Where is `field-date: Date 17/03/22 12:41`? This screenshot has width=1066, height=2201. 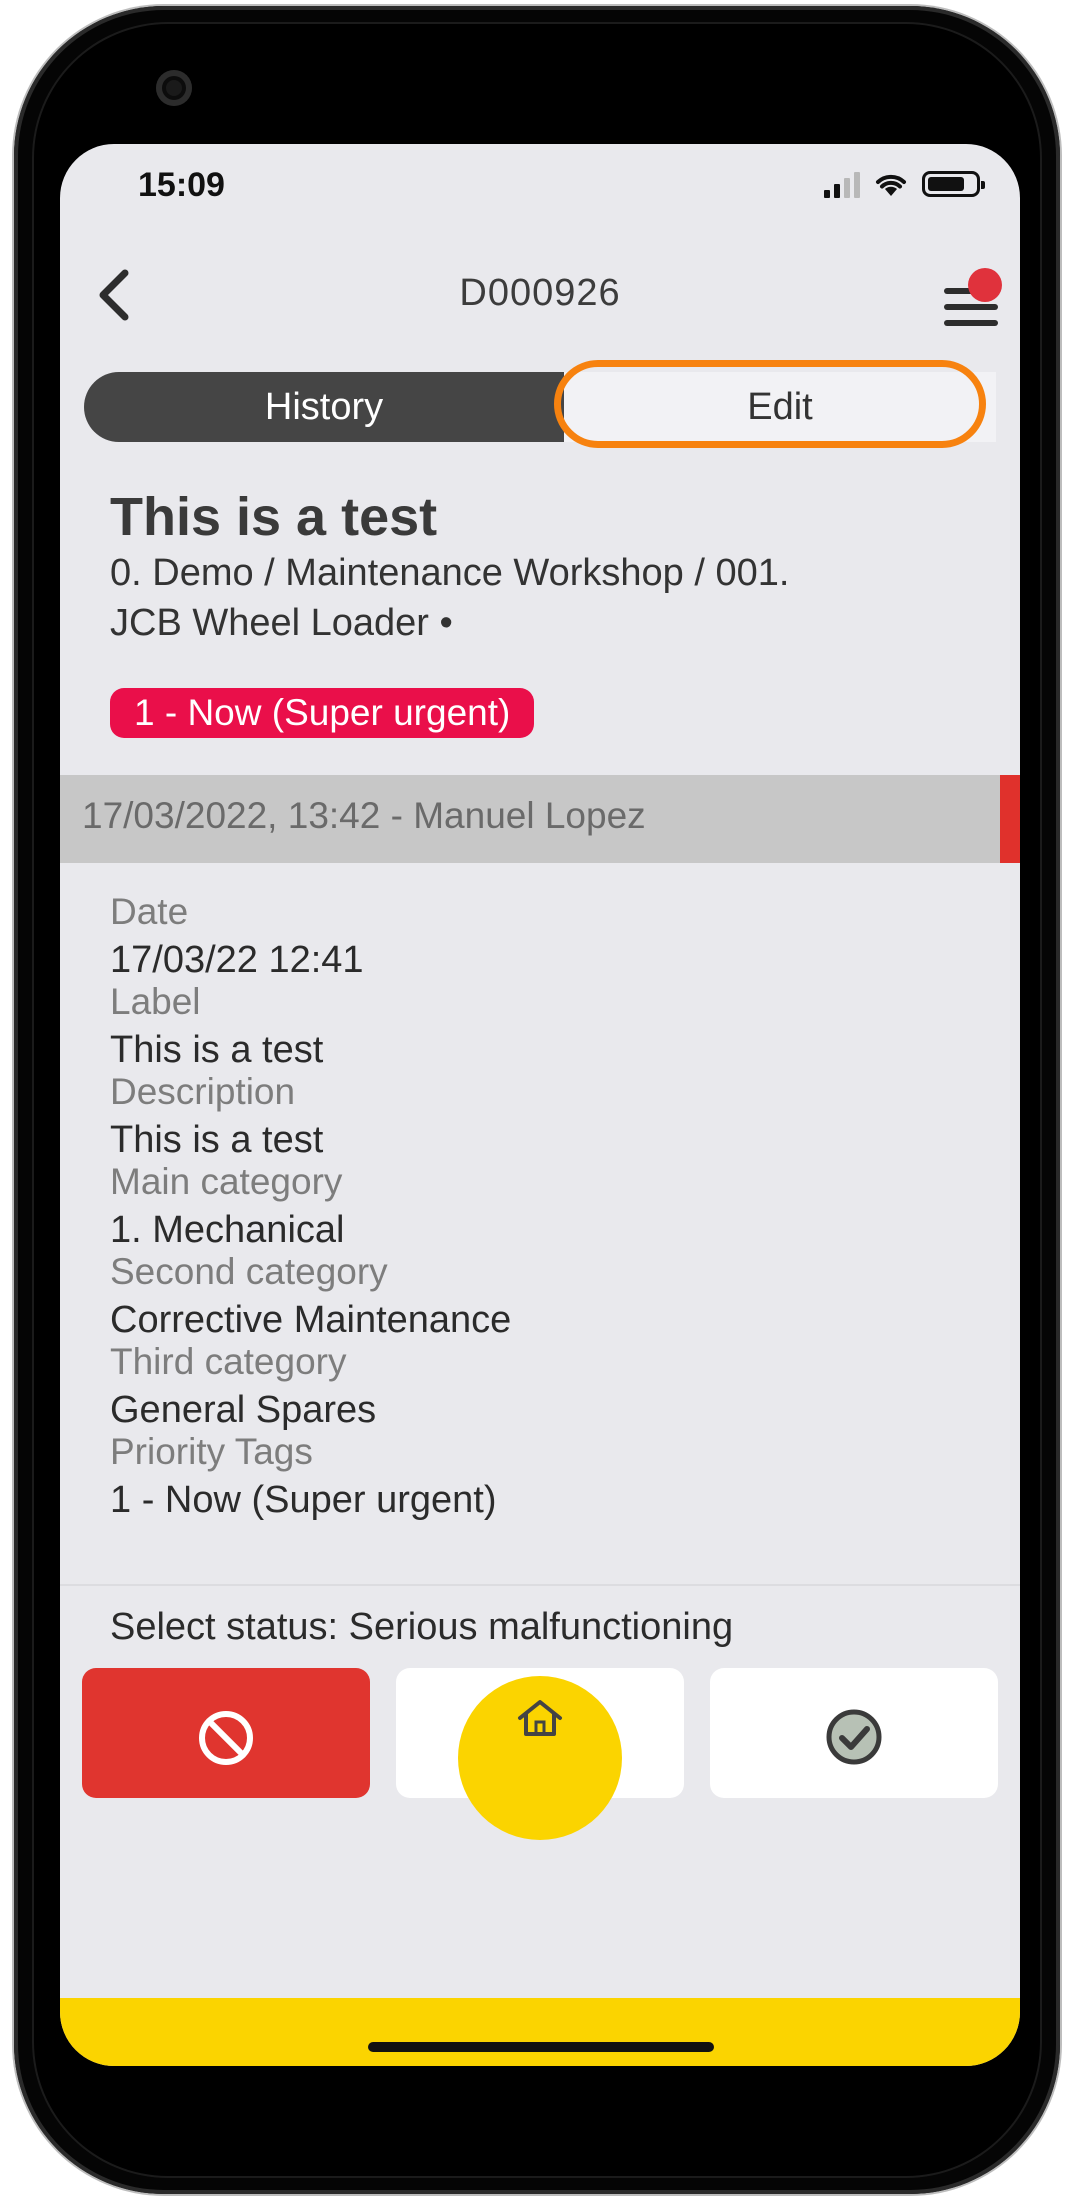
field-date: Date 17/03/22 12:41 is located at coordinates (237, 936).